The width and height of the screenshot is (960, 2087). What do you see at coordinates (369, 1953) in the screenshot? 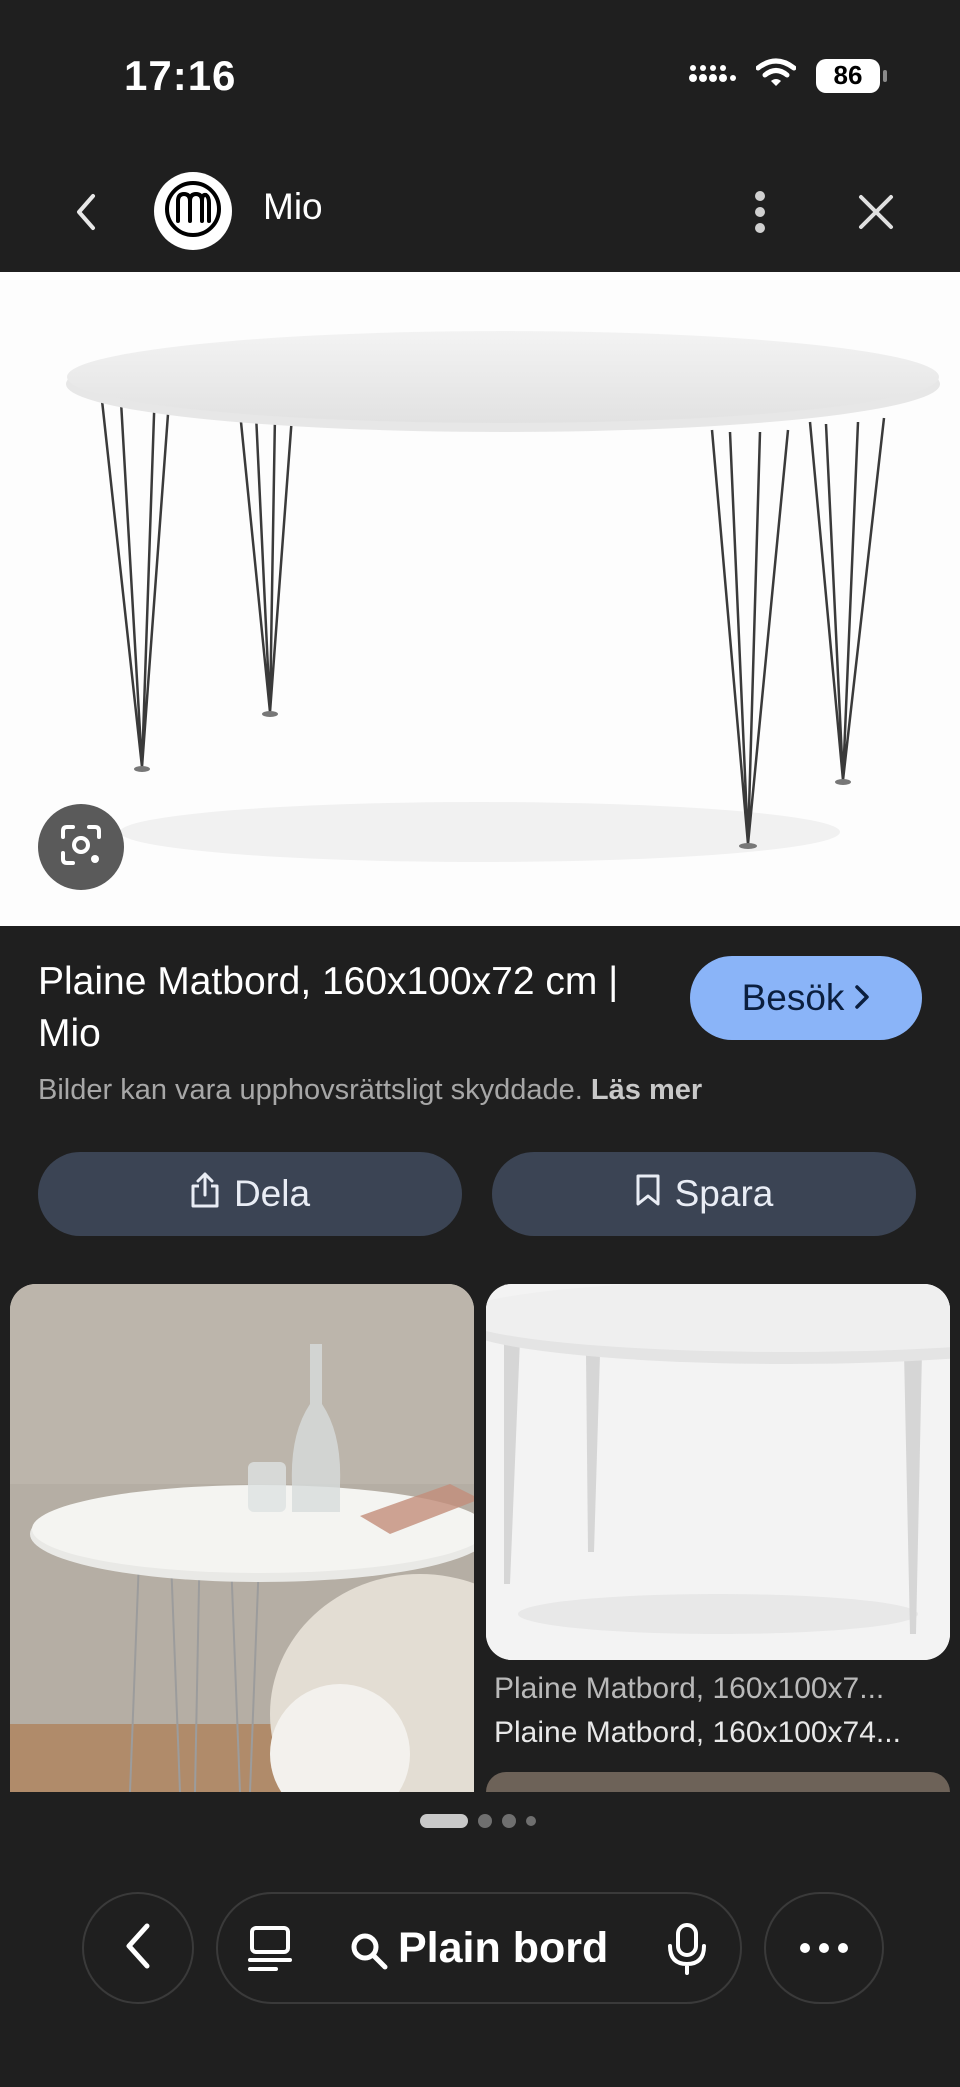
I see `search-icon` at bounding box center [369, 1953].